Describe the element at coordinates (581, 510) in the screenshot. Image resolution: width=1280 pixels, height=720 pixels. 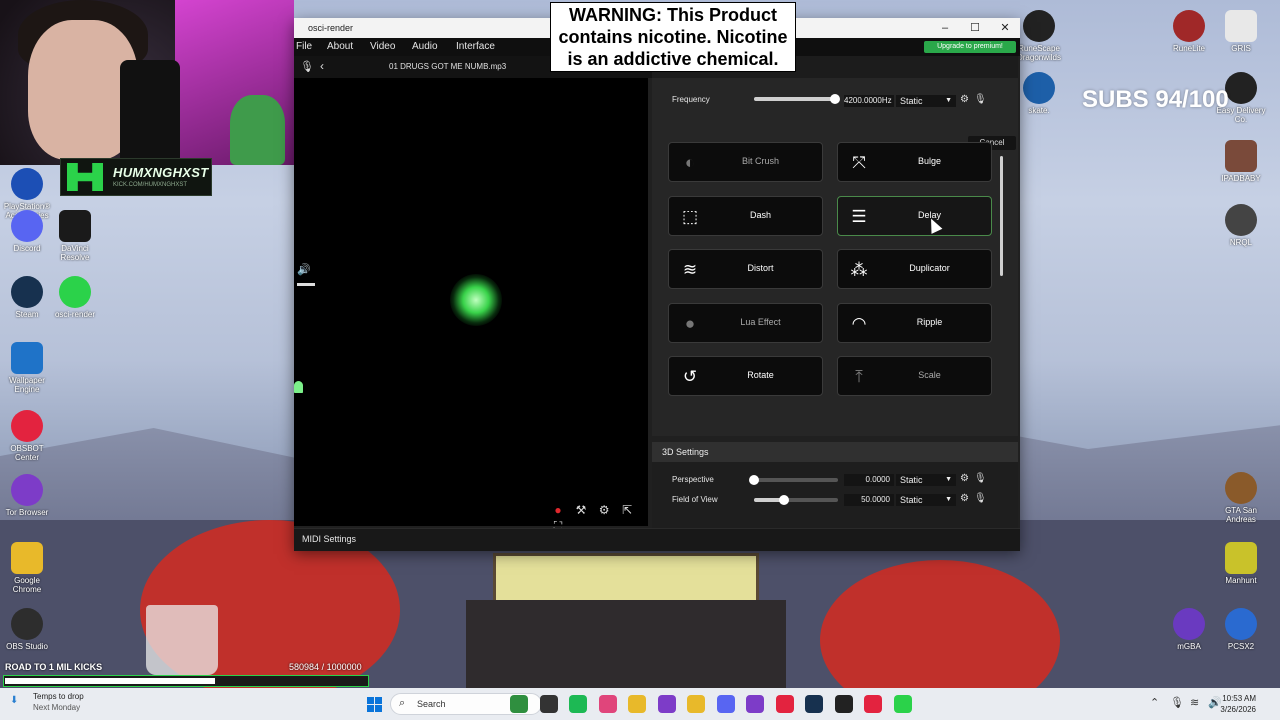
I see `recording-settings-icon: ⚒` at that location.